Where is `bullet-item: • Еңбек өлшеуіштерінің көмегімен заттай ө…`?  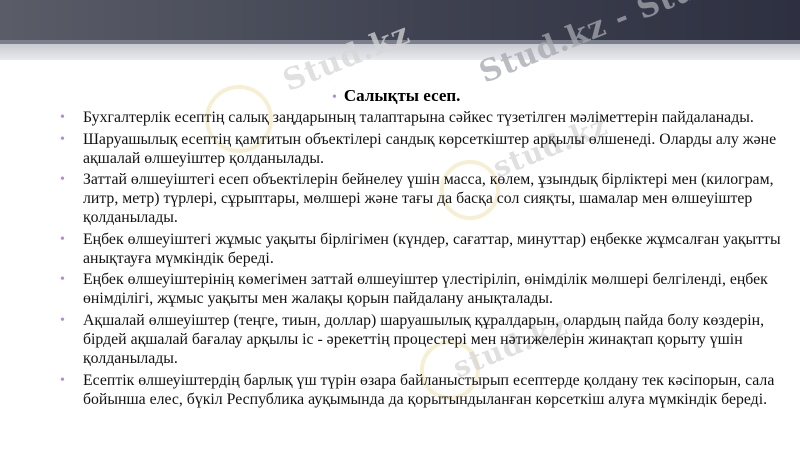 bullet-item: • Еңбек өлшеуіштерінің көмегімен заттай ө… is located at coordinates (425, 289).